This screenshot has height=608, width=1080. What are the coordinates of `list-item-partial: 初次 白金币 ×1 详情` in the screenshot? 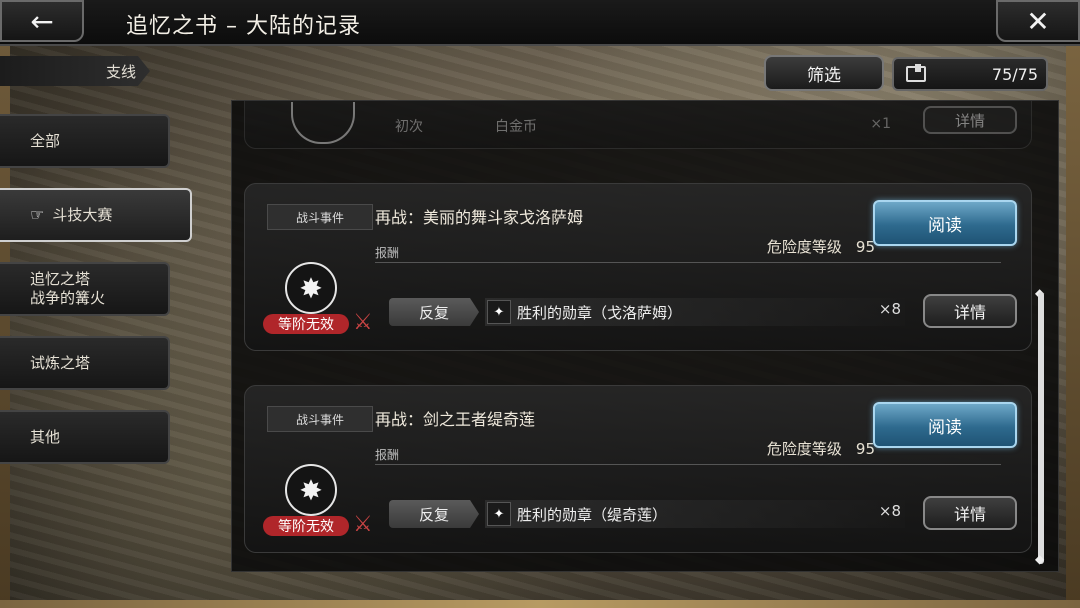 It's located at (638, 125).